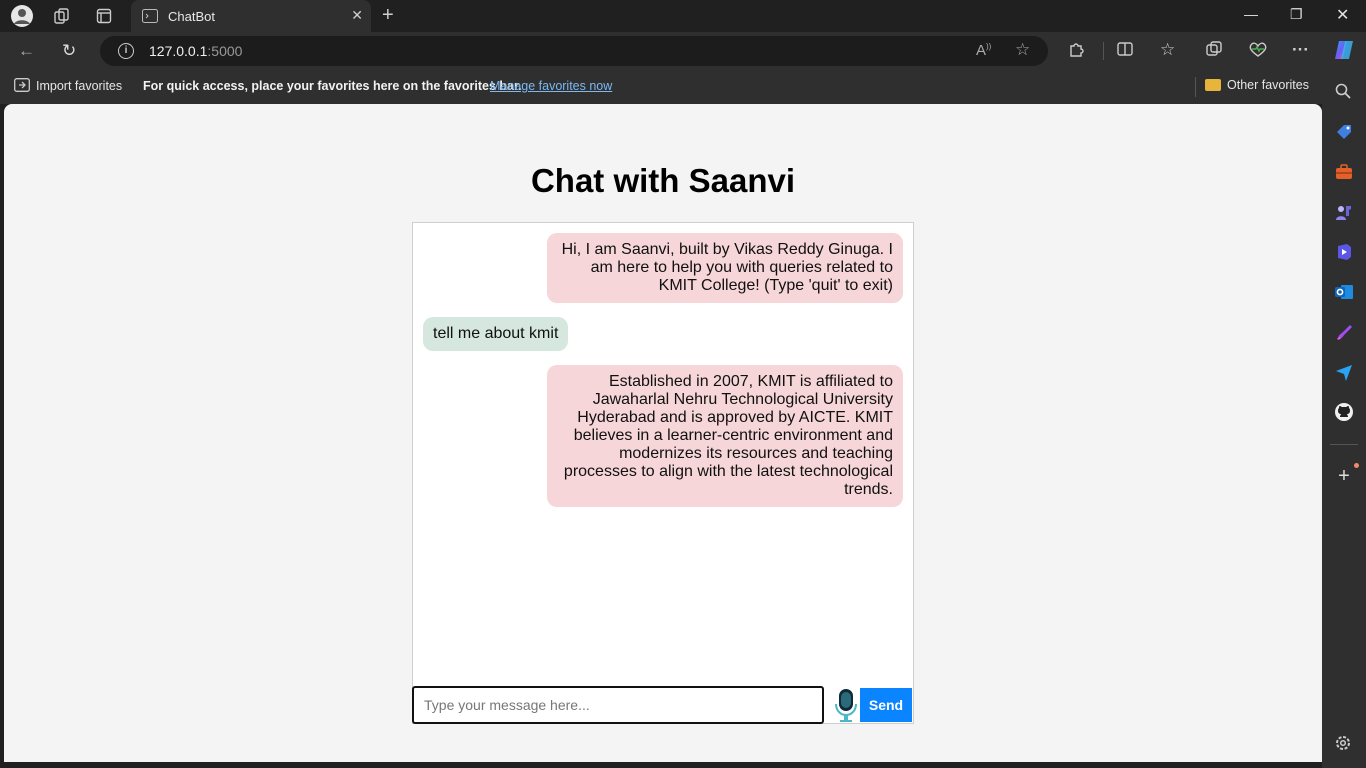  I want to click on message-input, so click(618, 705).